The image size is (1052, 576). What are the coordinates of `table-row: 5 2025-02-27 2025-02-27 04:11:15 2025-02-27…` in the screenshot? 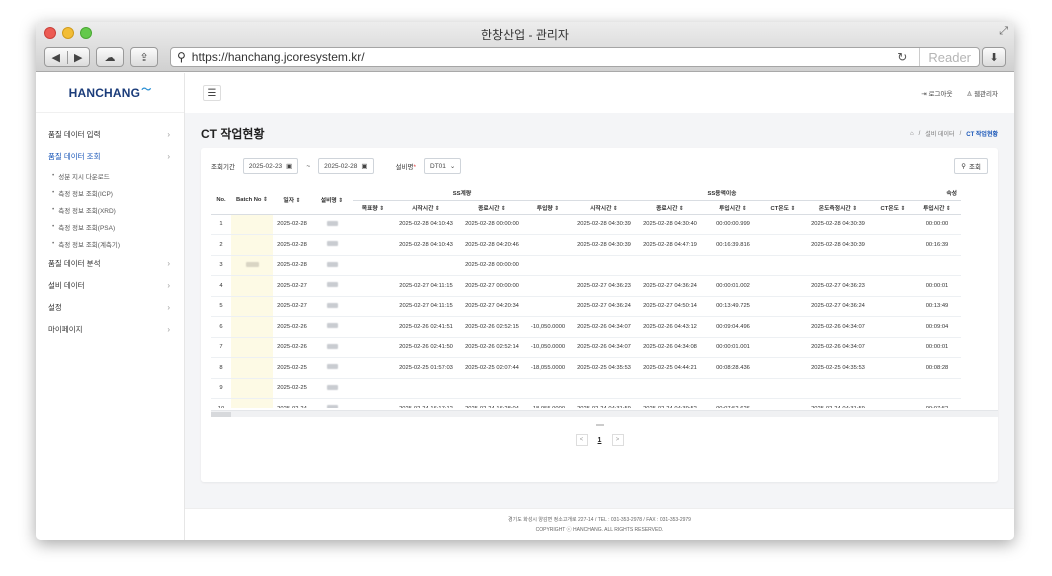 It's located at (586, 306).